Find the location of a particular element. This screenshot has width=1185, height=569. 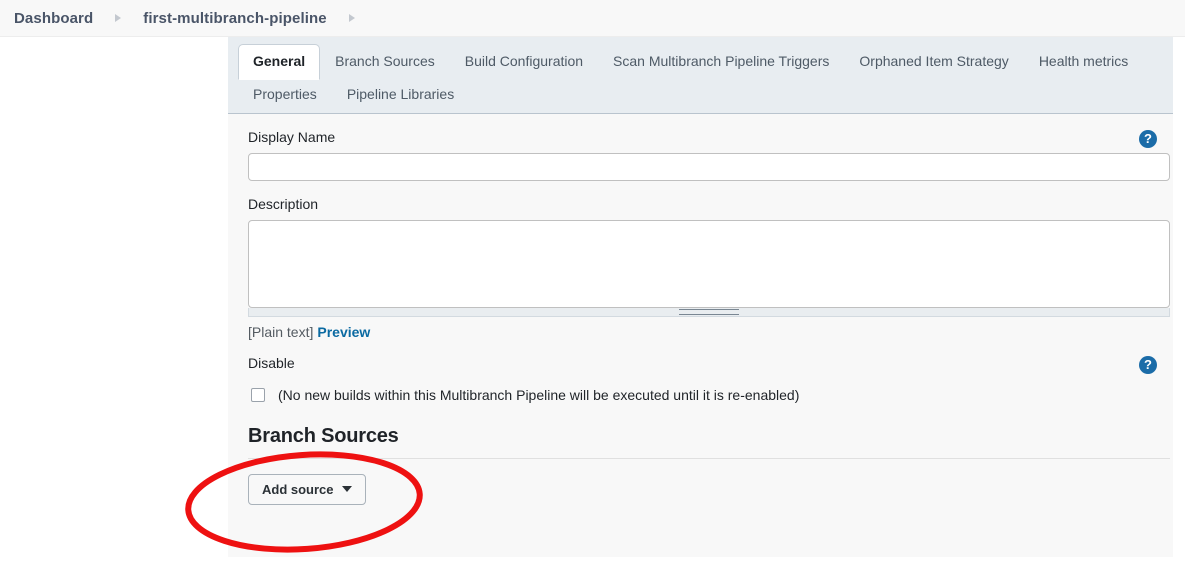

caret-down-icon is located at coordinates (346, 489).